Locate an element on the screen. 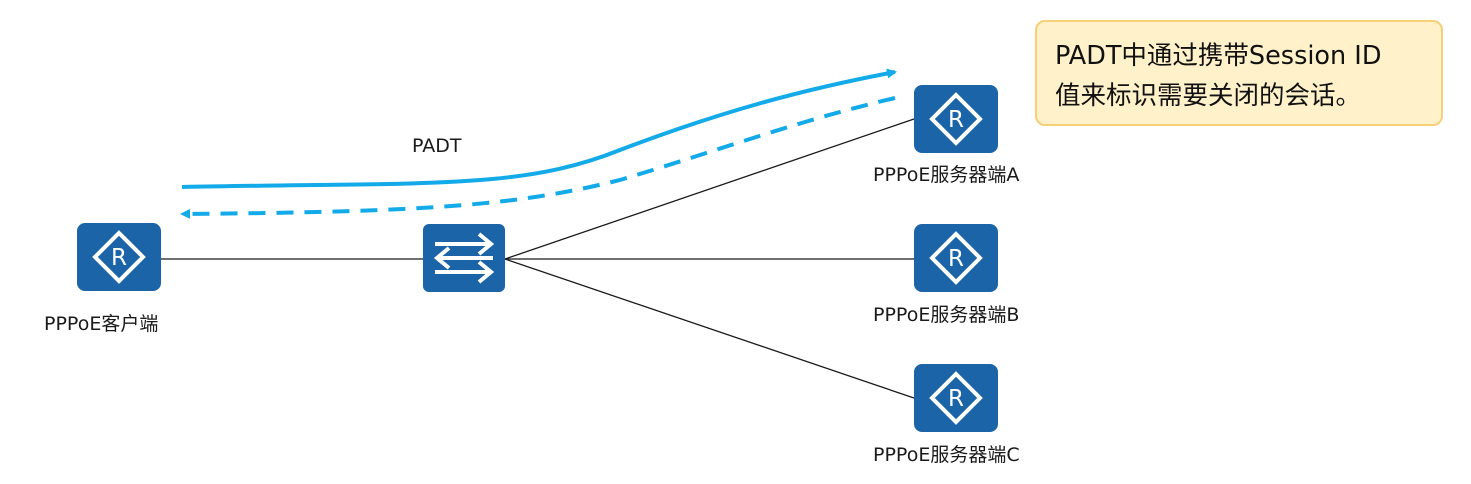 The width and height of the screenshot is (1471, 484). padt-solid-arrow is located at coordinates (539, 128).